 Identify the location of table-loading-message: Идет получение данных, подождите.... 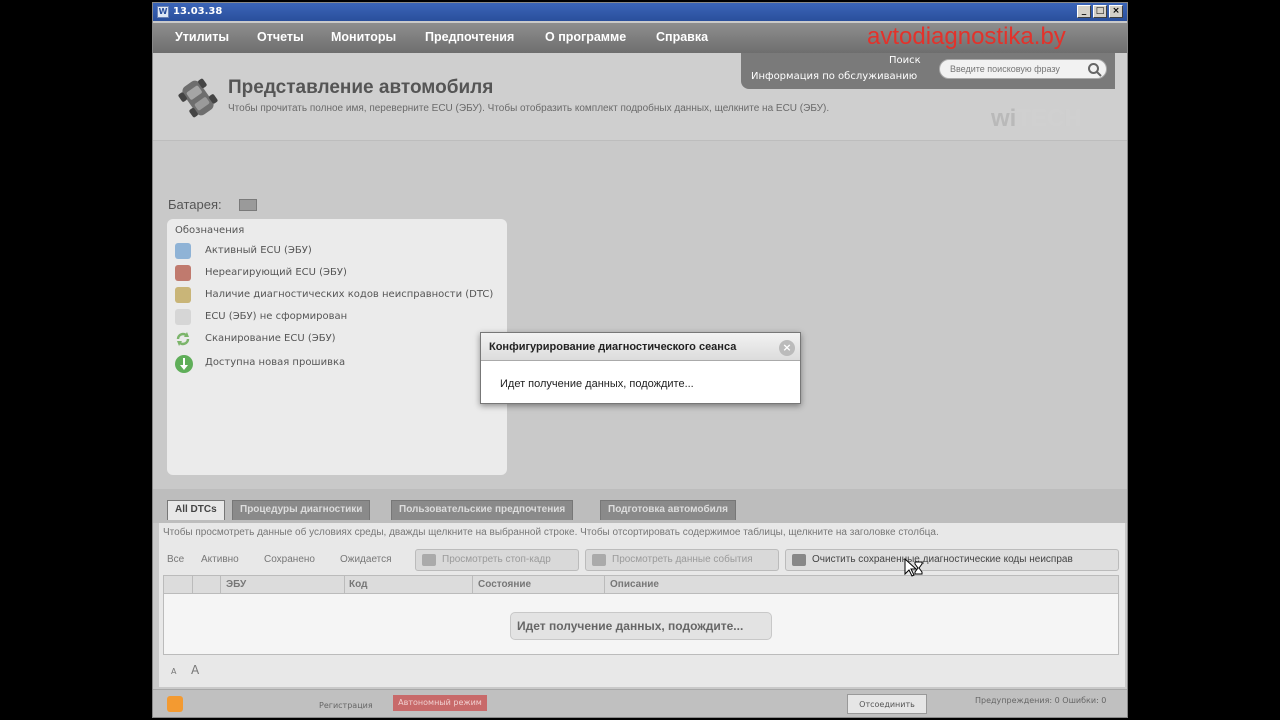
(641, 626).